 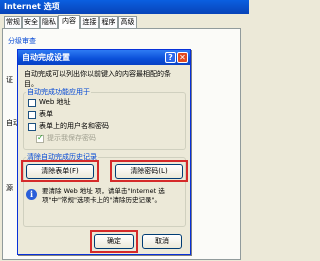 I want to click on tab-programs: 程序, so click(x=108, y=22).